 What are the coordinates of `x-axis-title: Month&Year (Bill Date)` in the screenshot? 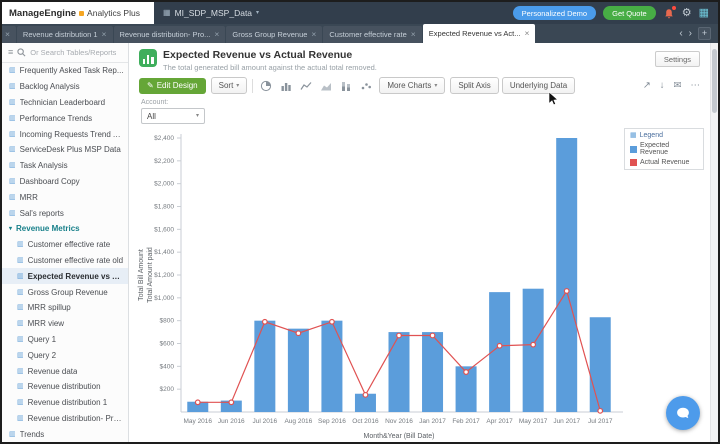 It's located at (399, 436).